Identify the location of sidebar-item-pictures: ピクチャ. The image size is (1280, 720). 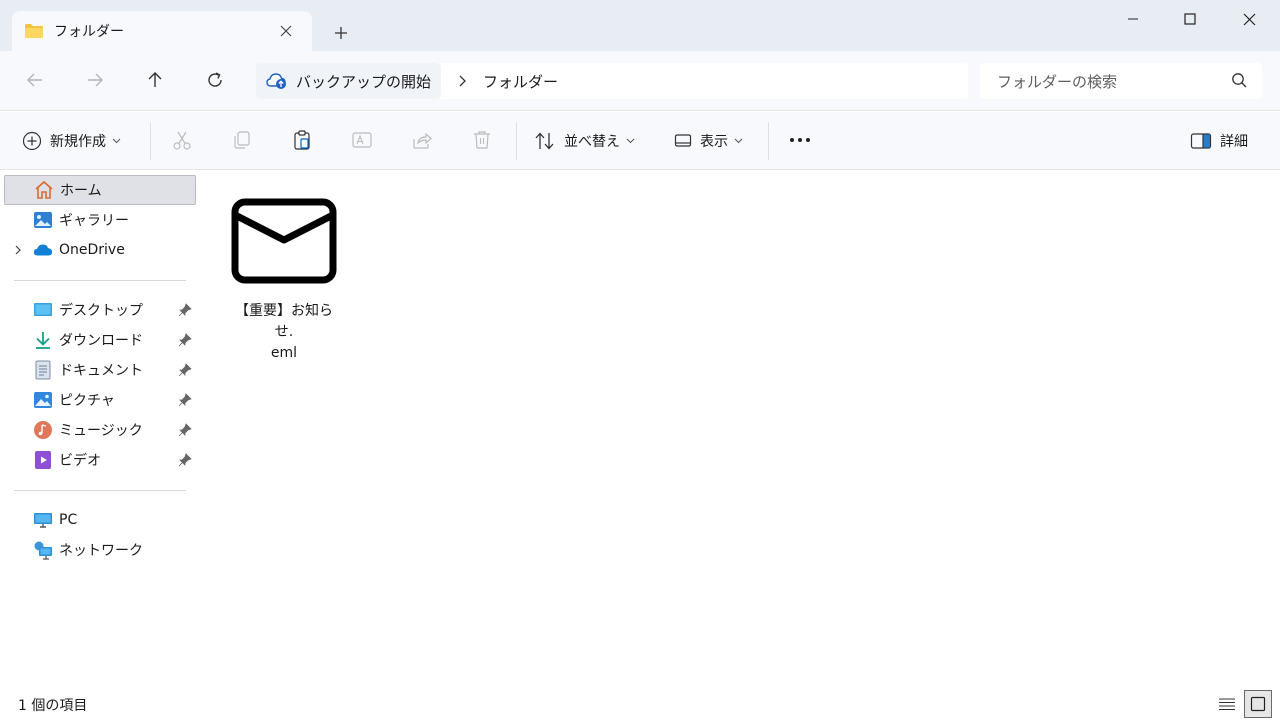
(100, 400).